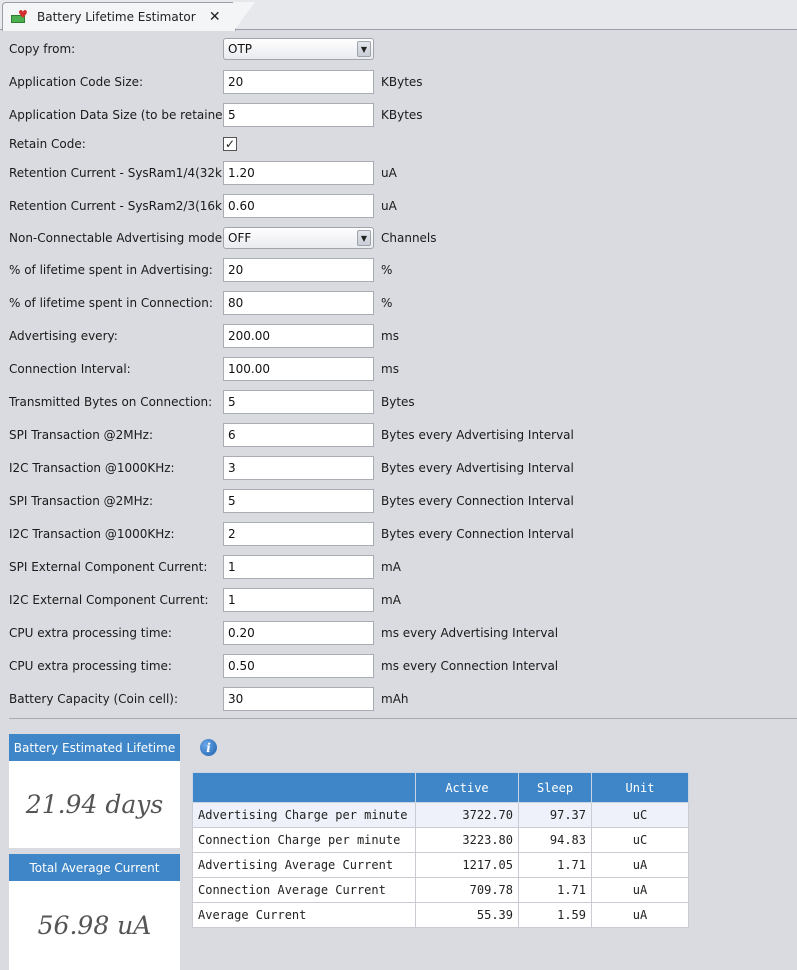 The image size is (797, 970). What do you see at coordinates (298, 534) in the screenshot?
I see `i2c-conn-input: 2` at bounding box center [298, 534].